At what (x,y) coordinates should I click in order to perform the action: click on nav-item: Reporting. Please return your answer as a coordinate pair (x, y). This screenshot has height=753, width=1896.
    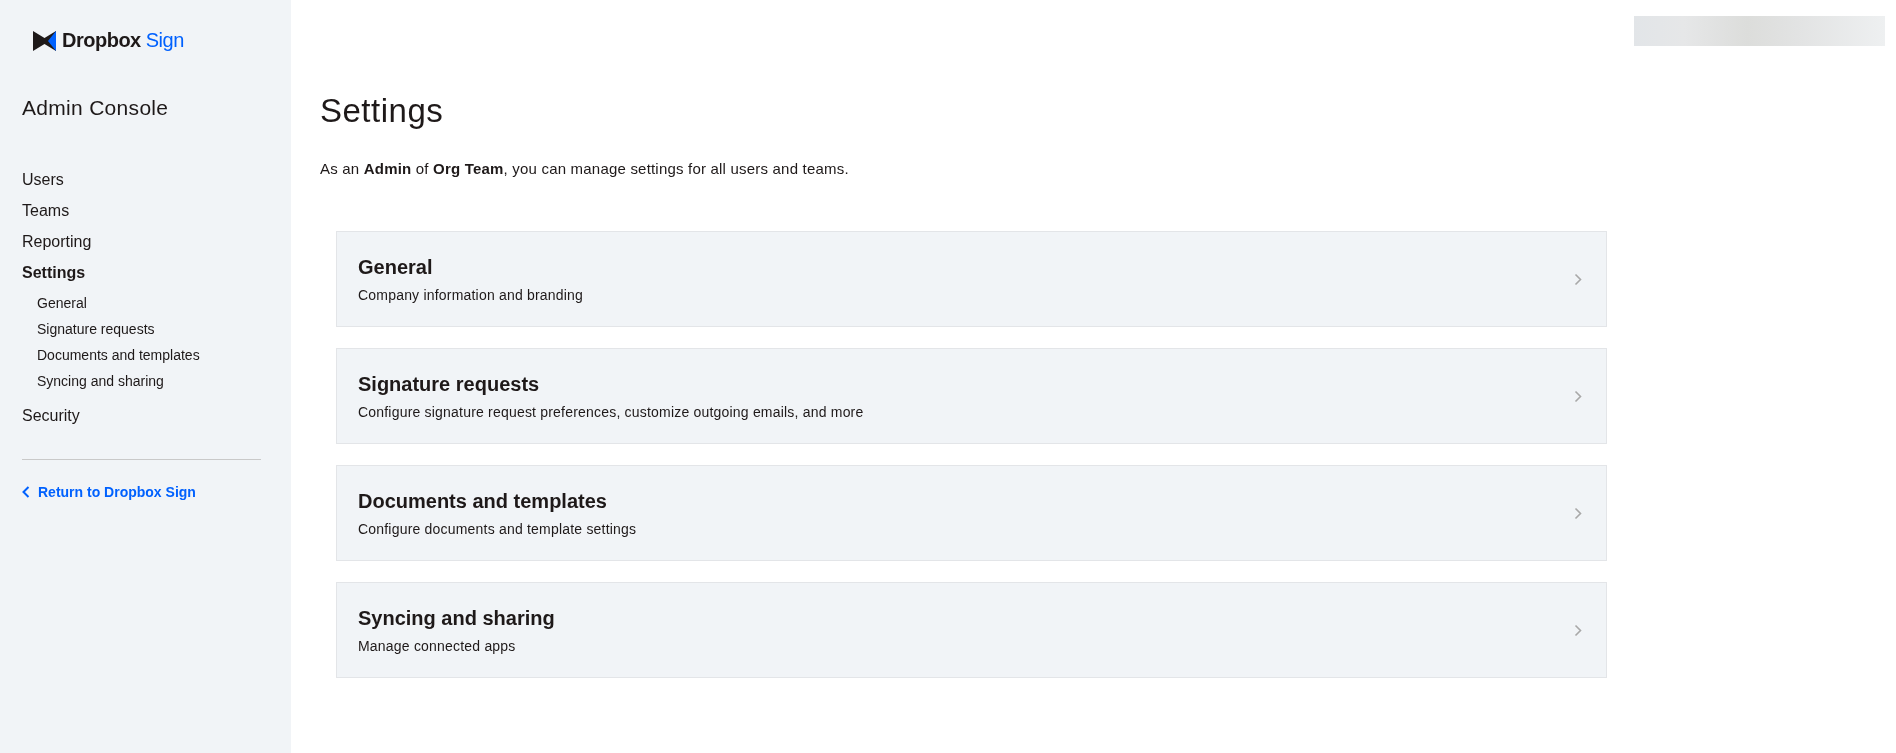
    Looking at the image, I should click on (57, 241).